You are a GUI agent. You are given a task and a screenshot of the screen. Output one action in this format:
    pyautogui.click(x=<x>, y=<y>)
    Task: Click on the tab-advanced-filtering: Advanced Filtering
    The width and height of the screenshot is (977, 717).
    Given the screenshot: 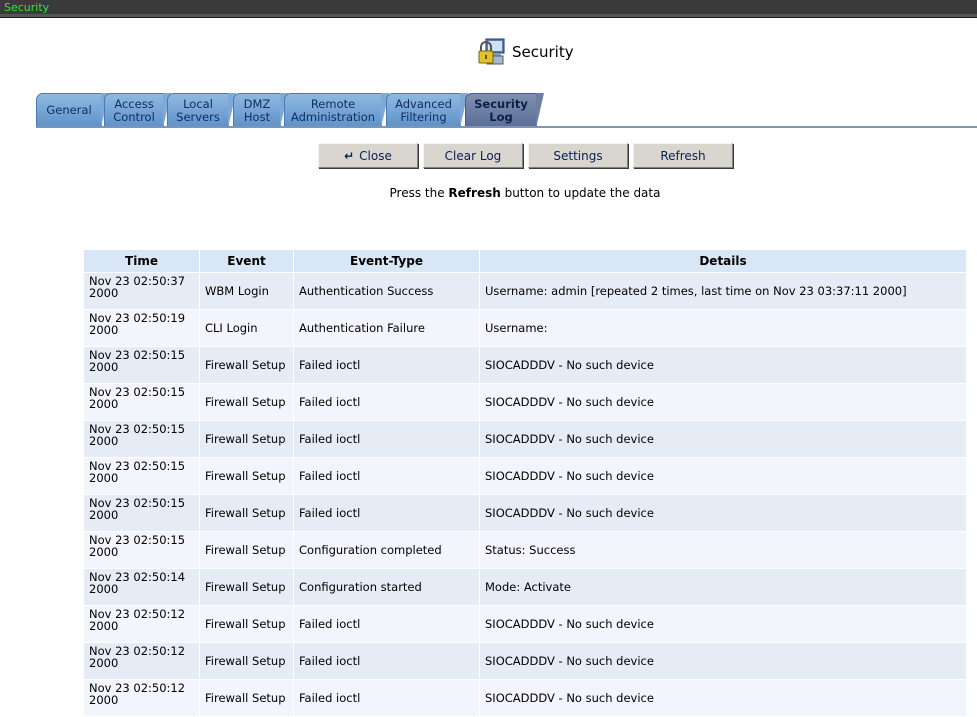 What is the action you would take?
    pyautogui.click(x=427, y=110)
    